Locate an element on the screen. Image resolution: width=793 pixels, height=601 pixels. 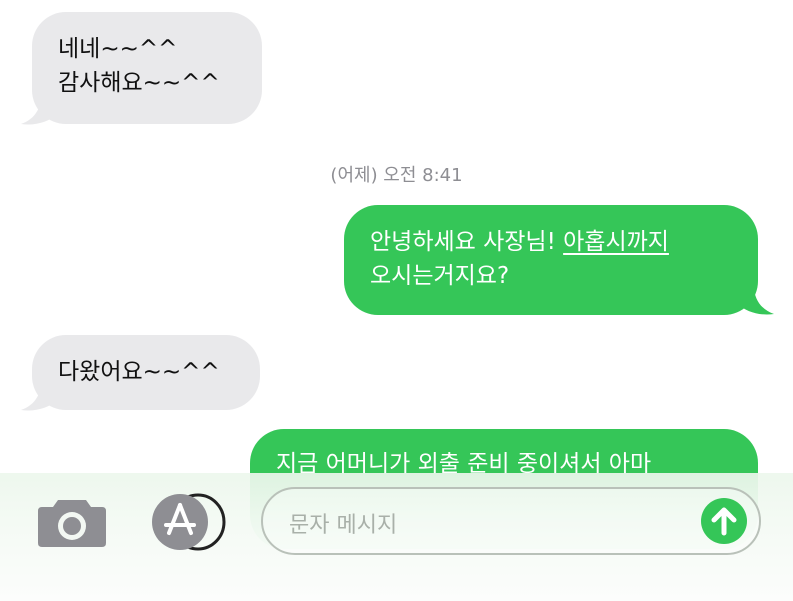
received-message: 다왔어요~~^^ is located at coordinates (146, 372).